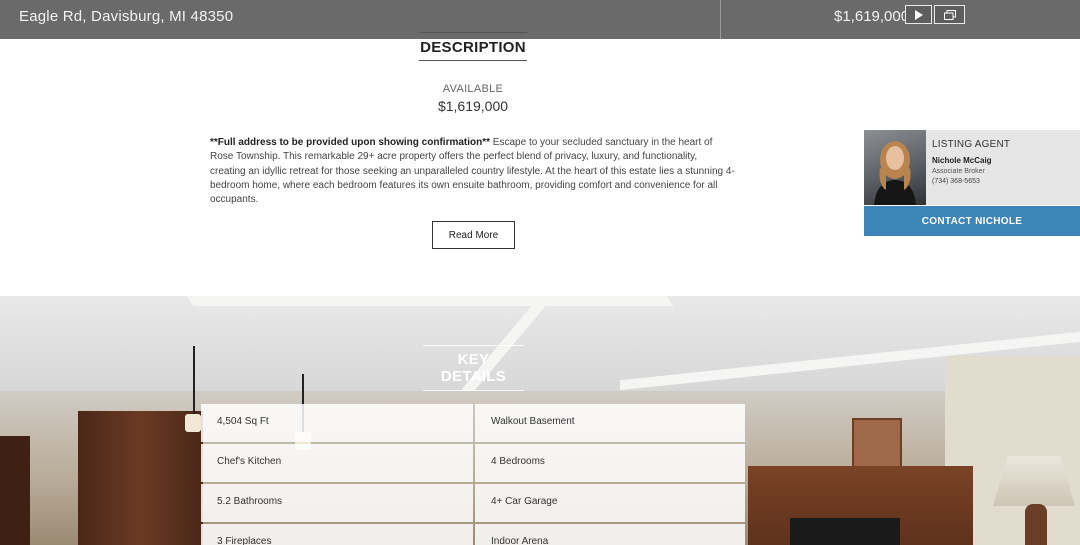  Describe the element at coordinates (337, 423) in the screenshot. I see `key-detail-item: 4,504 Sq Ft` at that location.